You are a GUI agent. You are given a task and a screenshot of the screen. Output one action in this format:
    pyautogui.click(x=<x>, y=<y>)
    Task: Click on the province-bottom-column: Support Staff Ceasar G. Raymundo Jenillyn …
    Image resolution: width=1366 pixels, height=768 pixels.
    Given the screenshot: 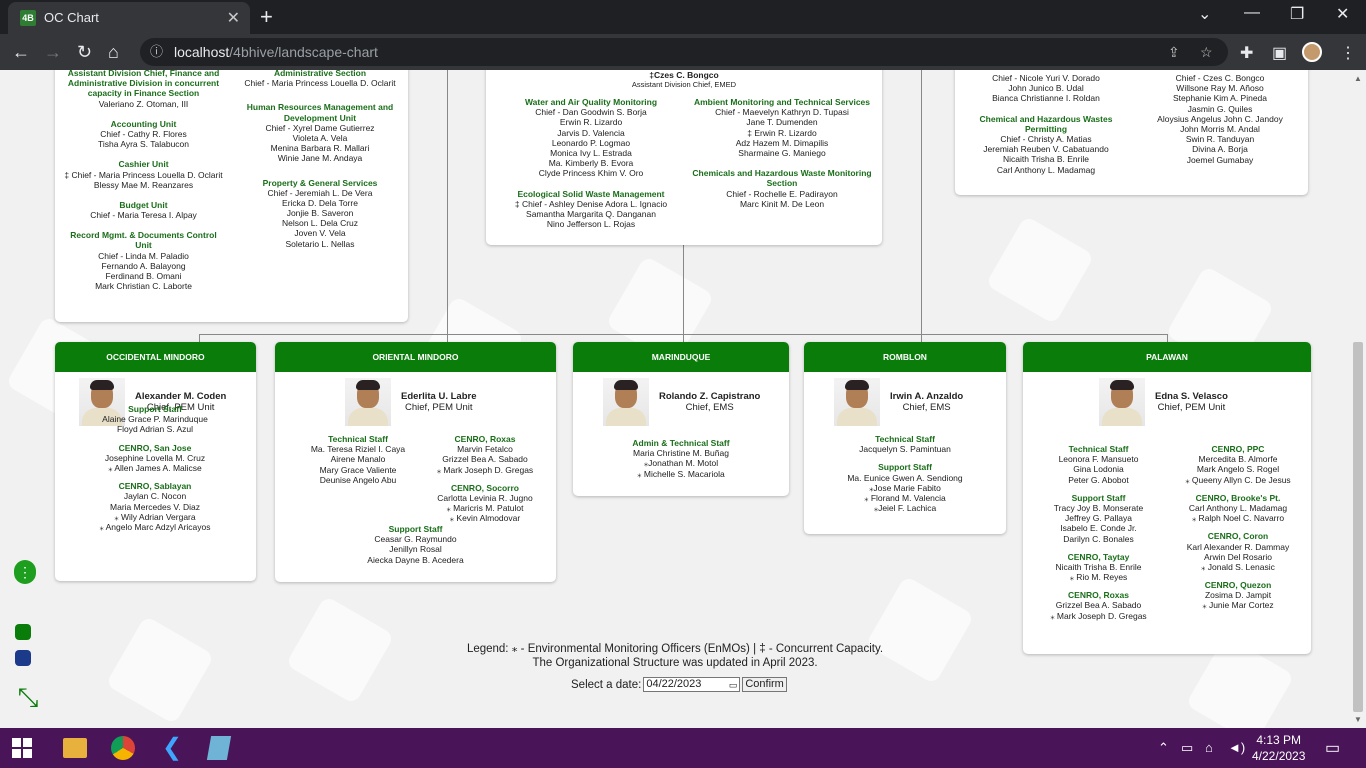 What is the action you would take?
    pyautogui.click(x=415, y=544)
    